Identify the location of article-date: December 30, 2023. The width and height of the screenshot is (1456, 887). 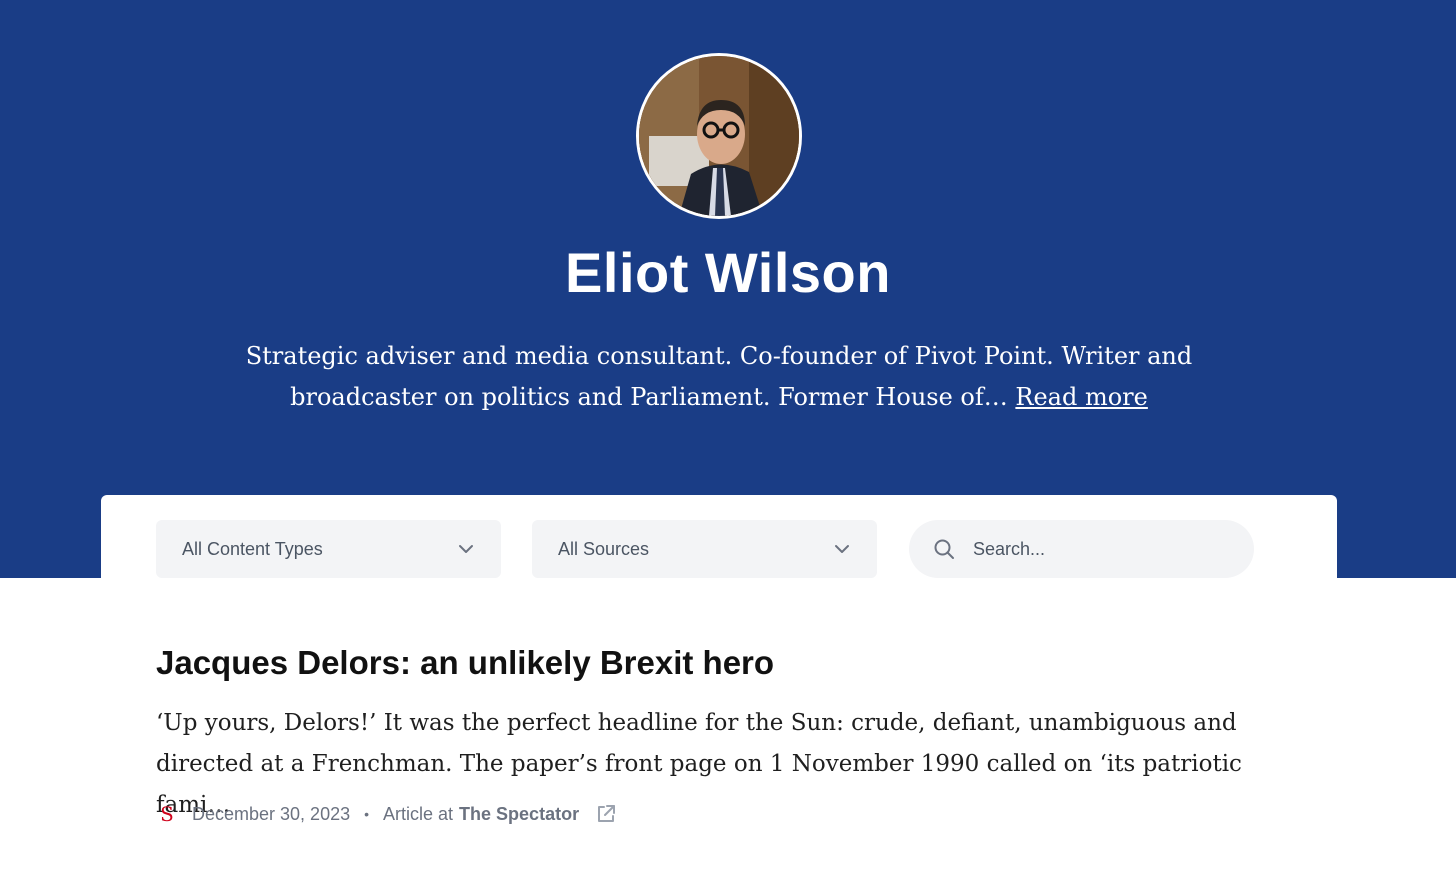
(271, 813).